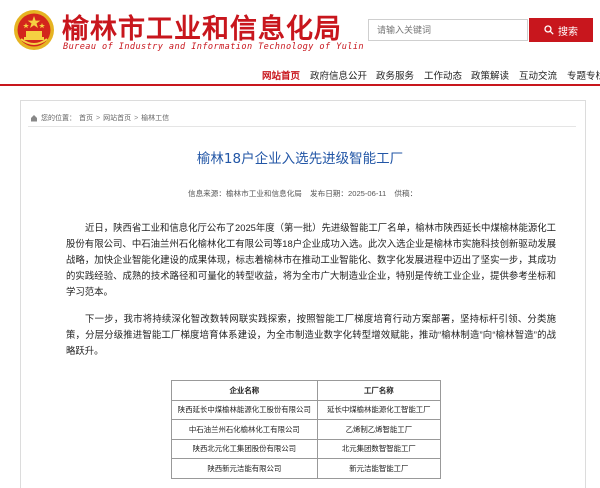  What do you see at coordinates (302, 126) in the screenshot?
I see `breadcrumb-divider` at bounding box center [302, 126].